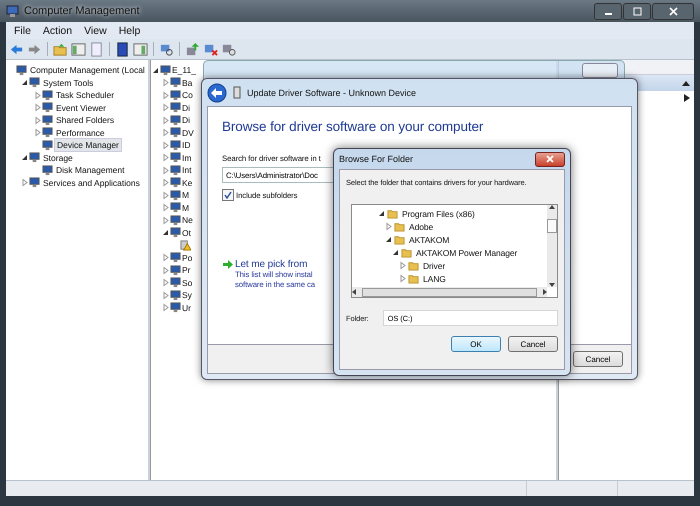 The width and height of the screenshot is (700, 506). What do you see at coordinates (184, 70) in the screenshot?
I see `tree-item: E_11_` at bounding box center [184, 70].